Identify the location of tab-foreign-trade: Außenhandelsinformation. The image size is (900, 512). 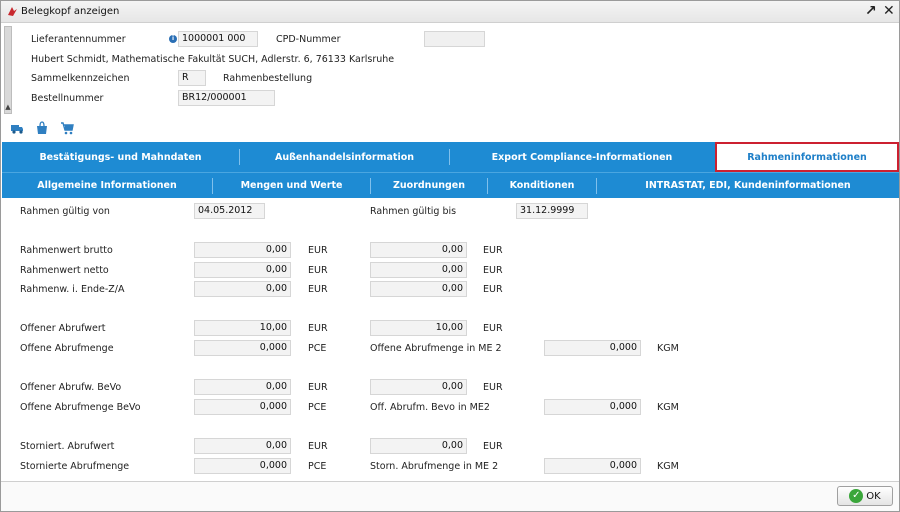
(344, 157).